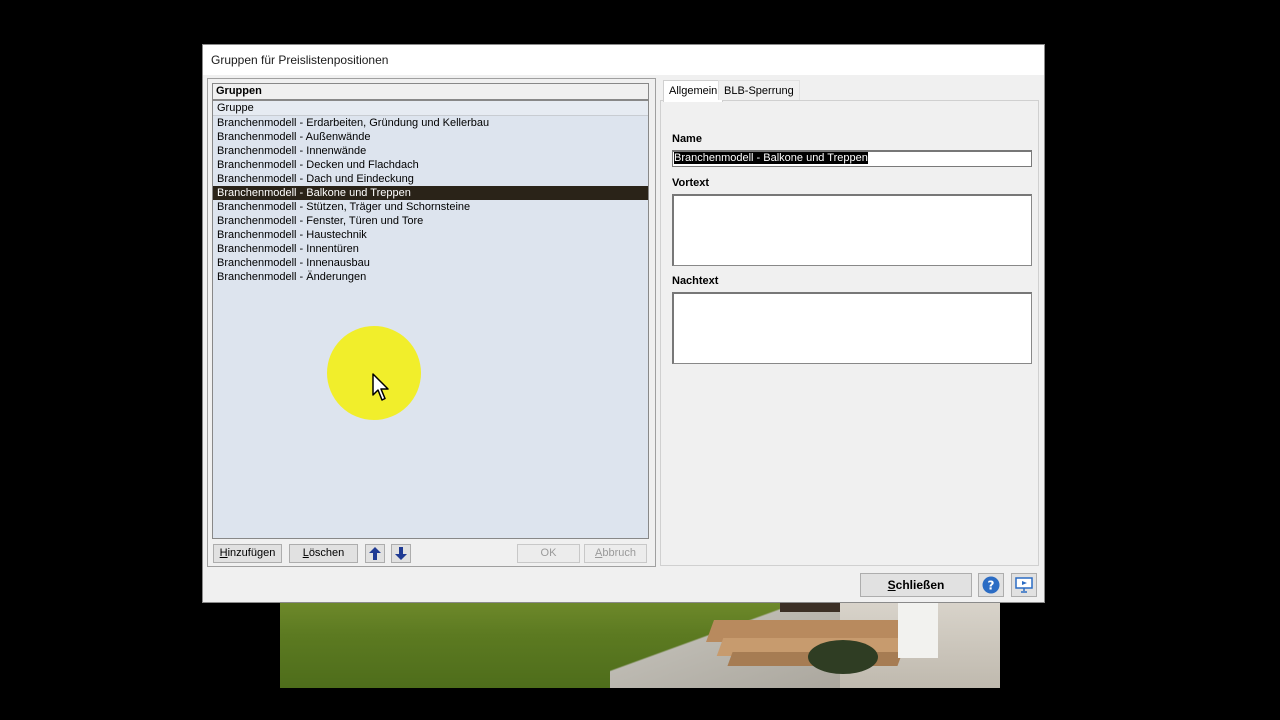 This screenshot has height=720, width=1280. What do you see at coordinates (852, 230) in the screenshot?
I see `vortext-field` at bounding box center [852, 230].